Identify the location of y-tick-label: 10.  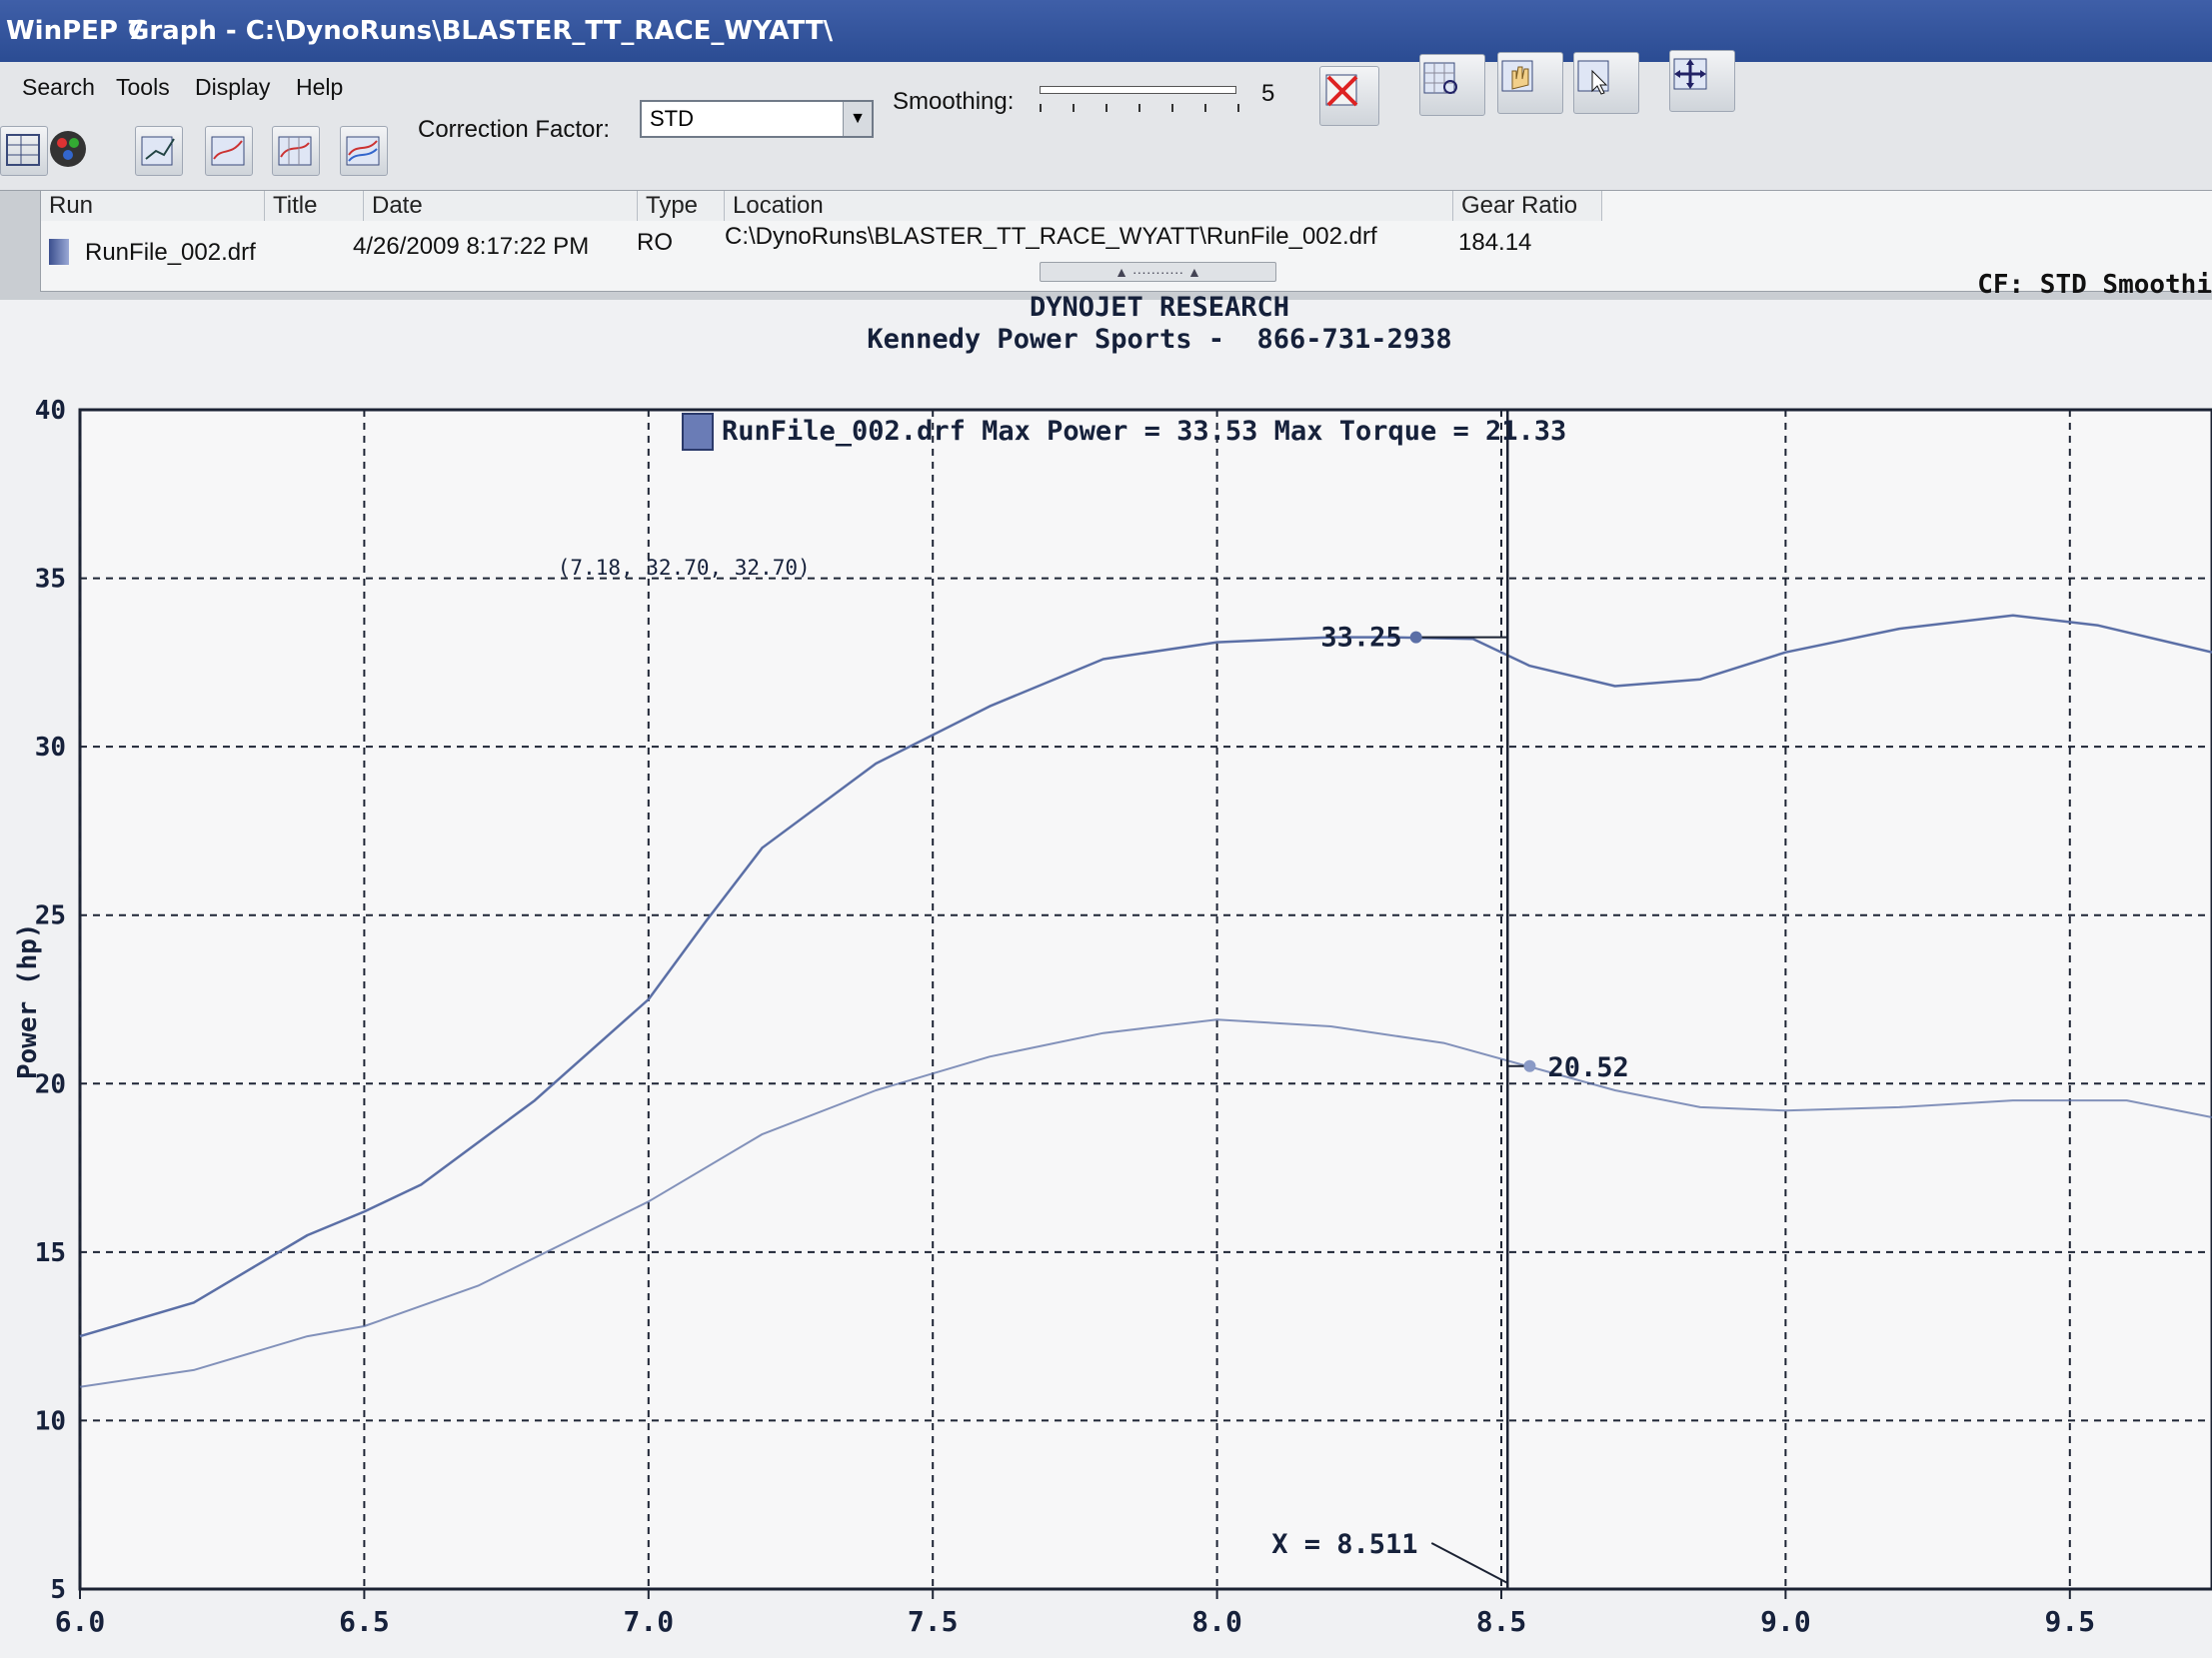
(50, 1421).